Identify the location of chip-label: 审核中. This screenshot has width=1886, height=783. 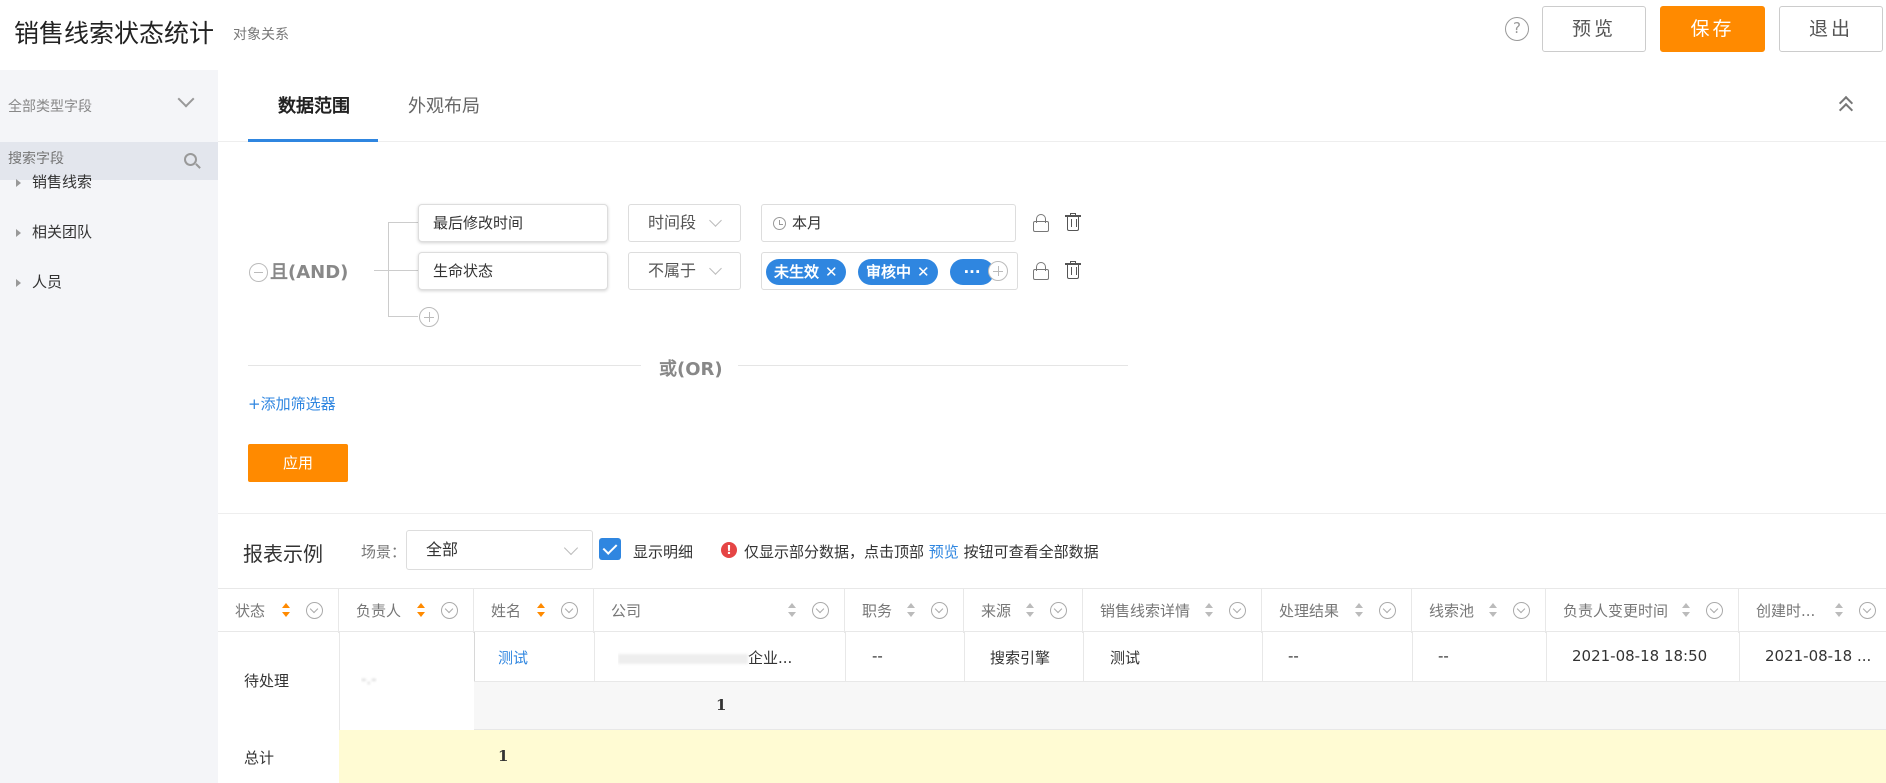
(889, 272).